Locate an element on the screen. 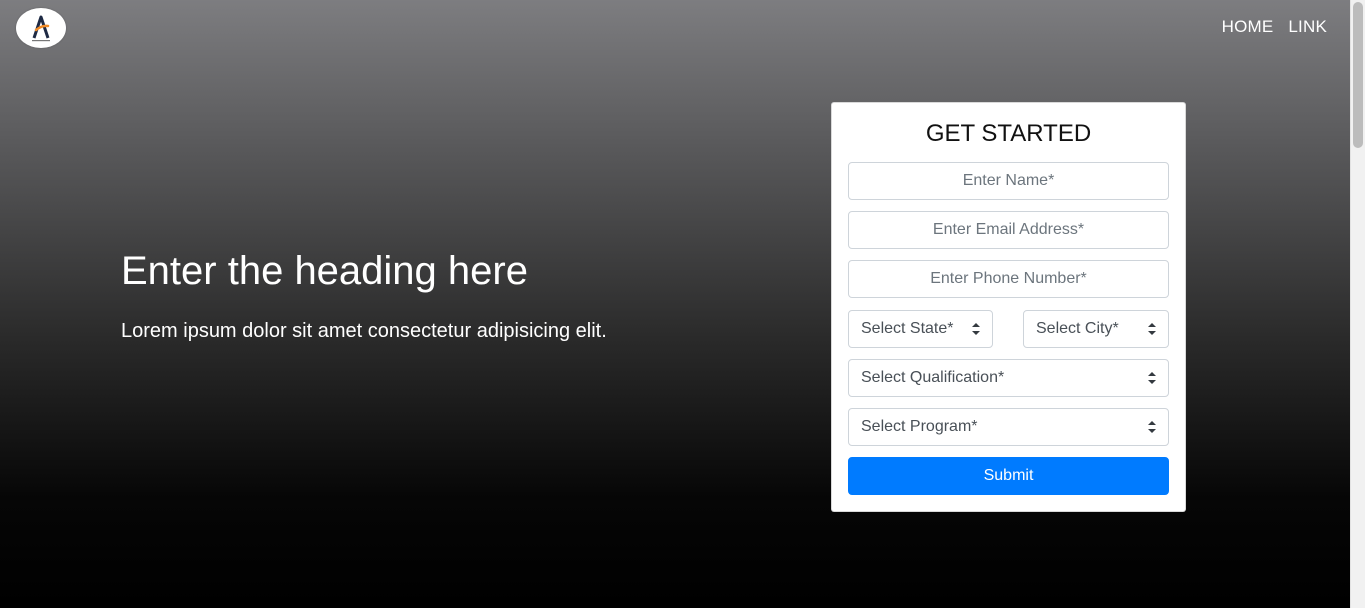 This screenshot has width=1365, height=608. scrollbar-thumb is located at coordinates (1358, 75).